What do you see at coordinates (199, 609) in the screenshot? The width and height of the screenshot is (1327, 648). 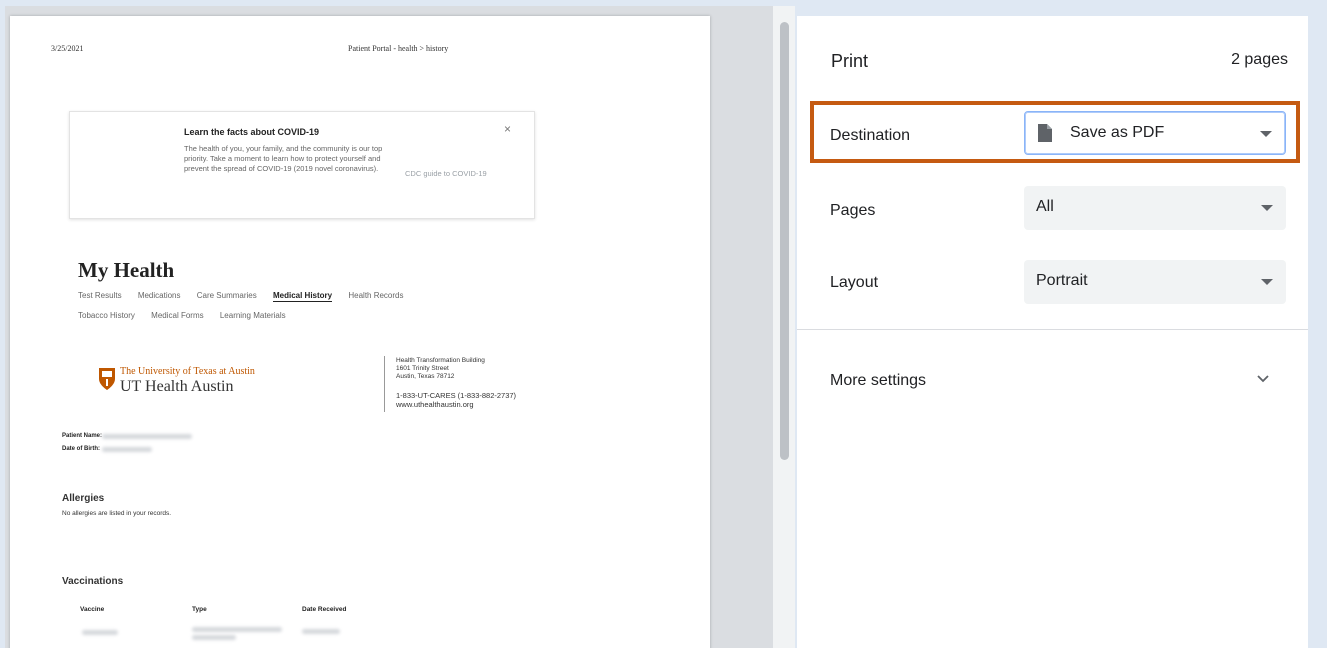 I see `type-column-header: Type` at bounding box center [199, 609].